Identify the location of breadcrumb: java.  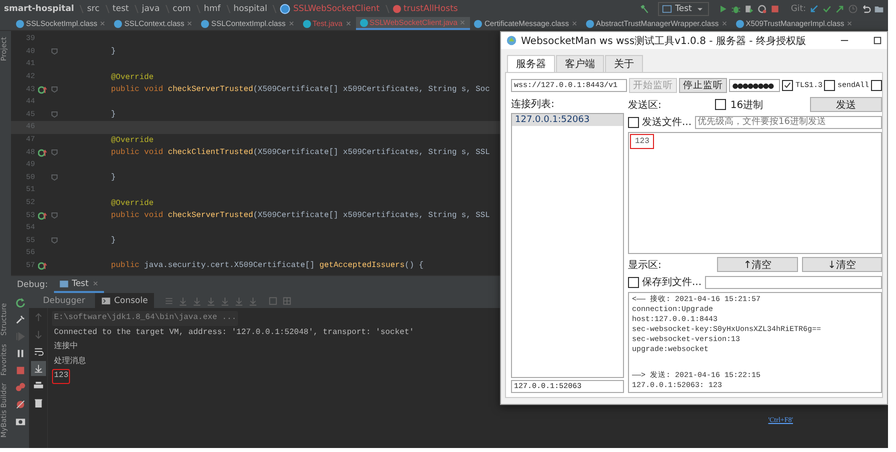
(151, 9).